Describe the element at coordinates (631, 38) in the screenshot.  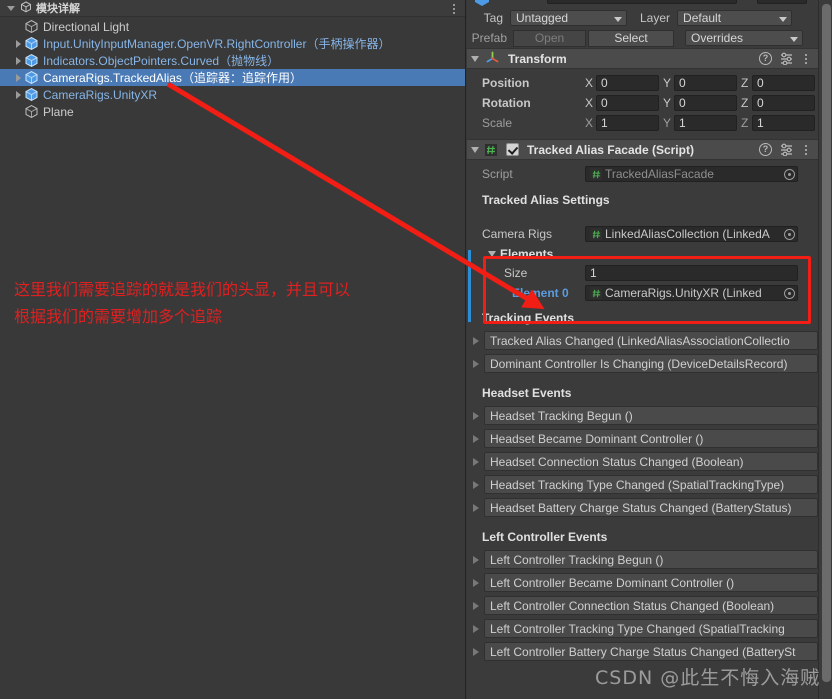
I see `prefab-select-button: Select` at that location.